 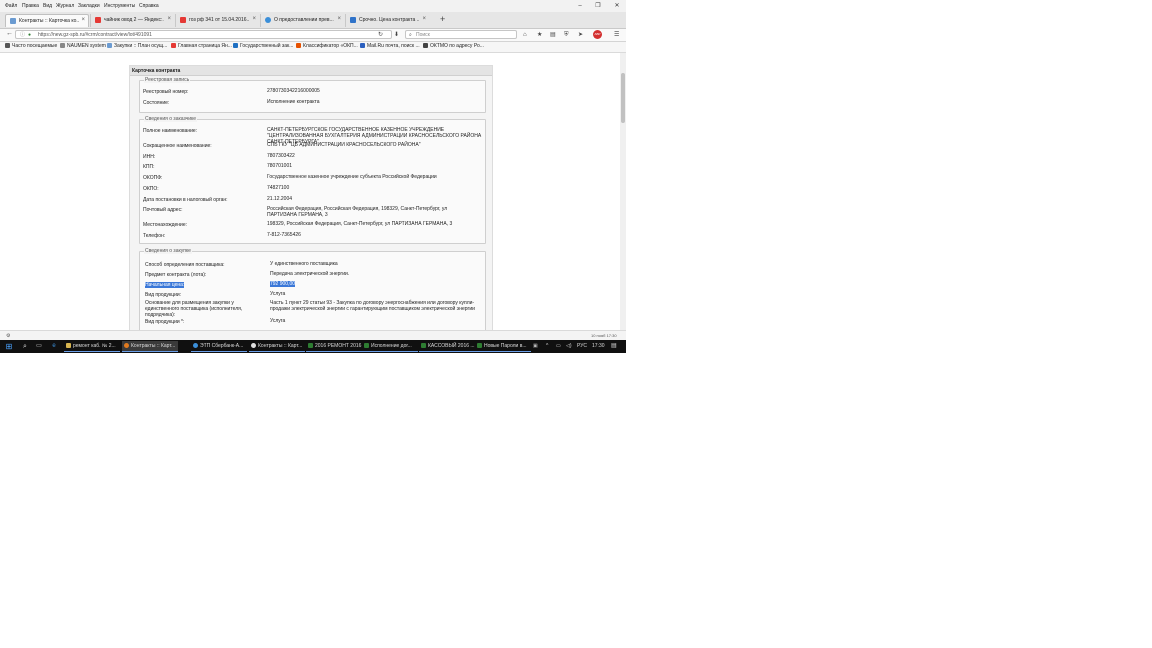 I want to click on reload-icon: ↻, so click(x=380, y=35).